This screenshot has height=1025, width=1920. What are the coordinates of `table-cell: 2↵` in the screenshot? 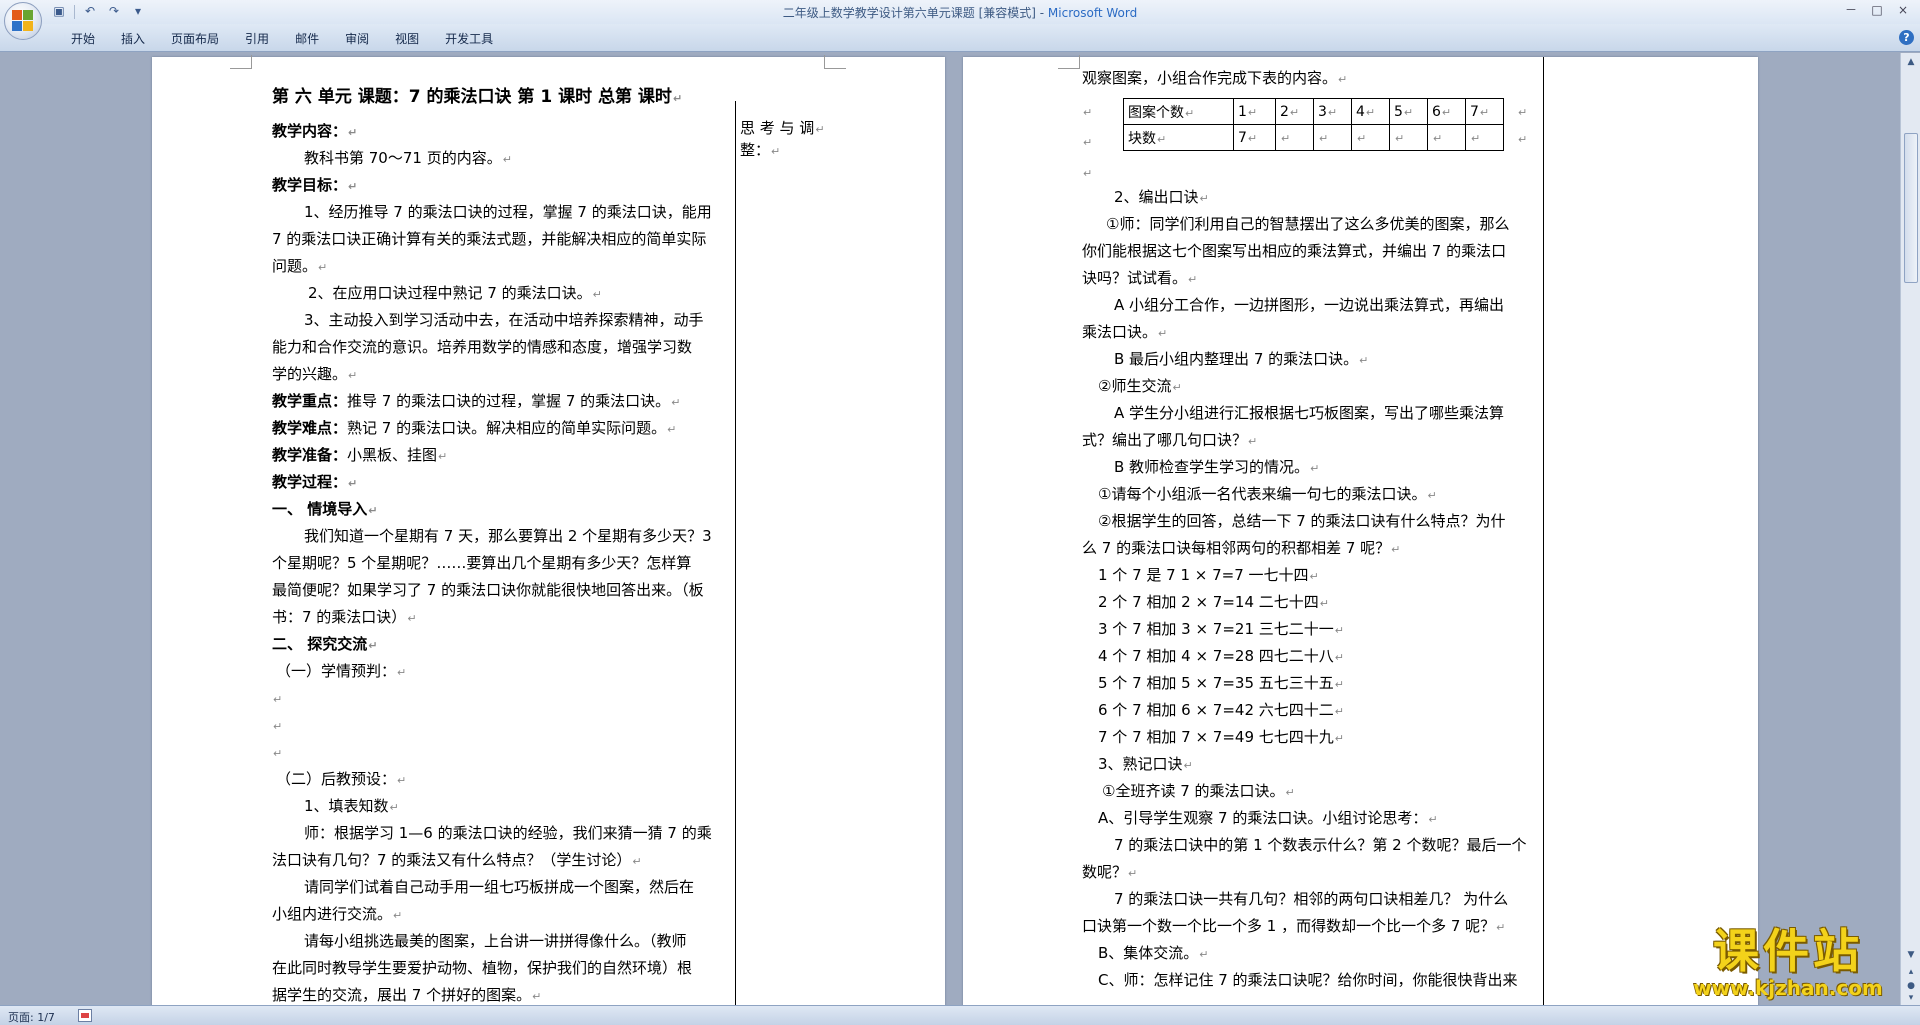 It's located at (1294, 111).